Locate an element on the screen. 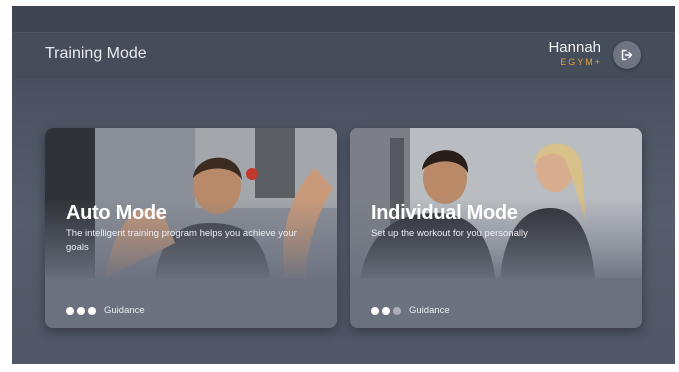  user-profile: Hannah EGYM+ is located at coordinates (574, 53).